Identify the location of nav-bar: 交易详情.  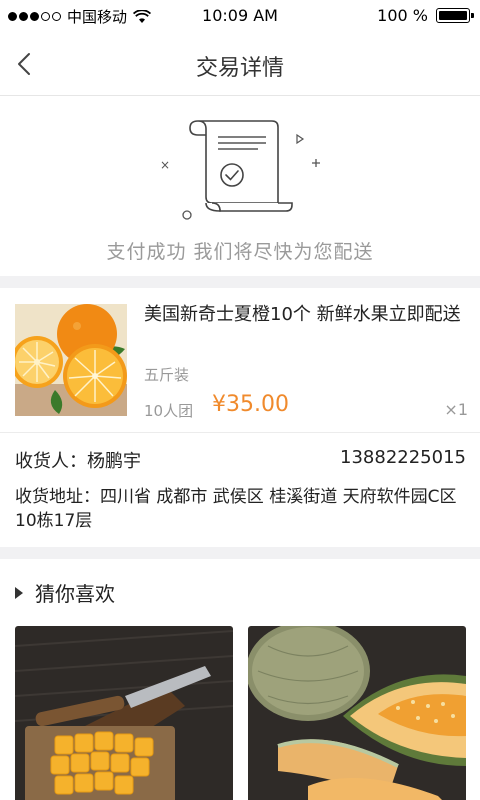
(240, 64).